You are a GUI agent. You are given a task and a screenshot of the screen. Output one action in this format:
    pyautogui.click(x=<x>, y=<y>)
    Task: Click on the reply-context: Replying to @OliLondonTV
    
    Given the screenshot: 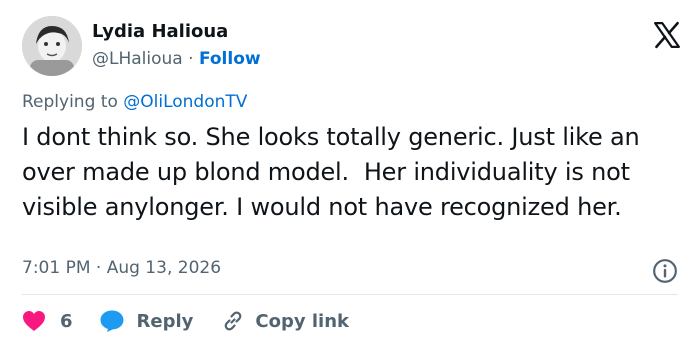 What is the action you would take?
    pyautogui.click(x=134, y=102)
    